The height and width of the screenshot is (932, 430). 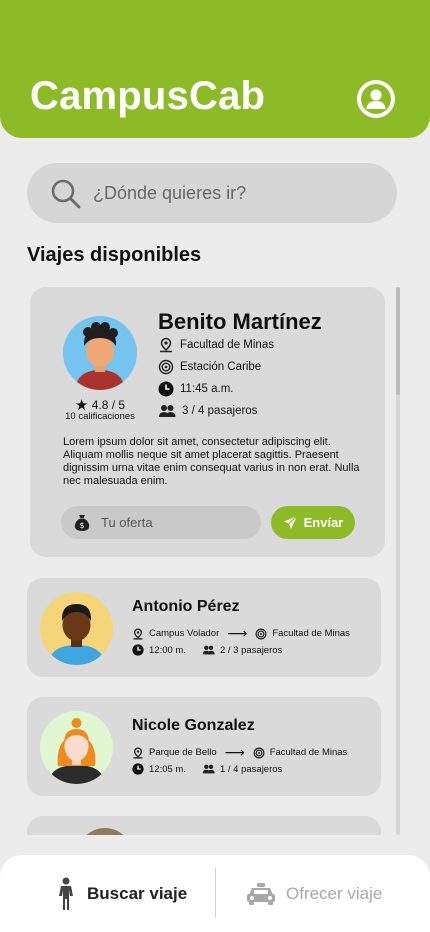 I want to click on driver-name: Nicole Gonzalez, so click(x=193, y=725).